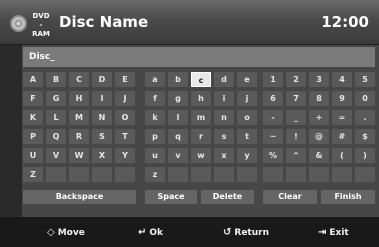  I want to click on keyboard-key: T, so click(125, 136).